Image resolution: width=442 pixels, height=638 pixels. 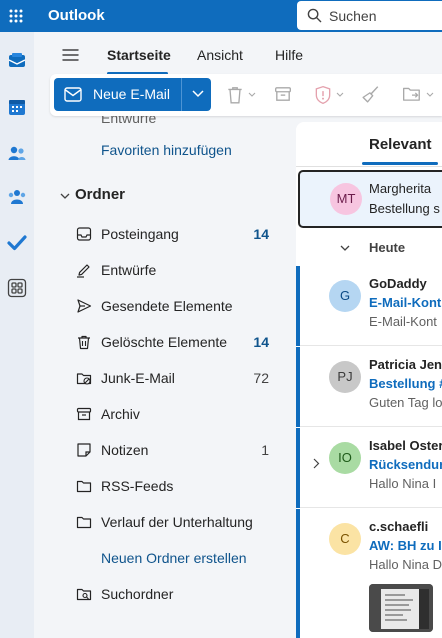 I want to click on inbox-icon, so click(x=84, y=234).